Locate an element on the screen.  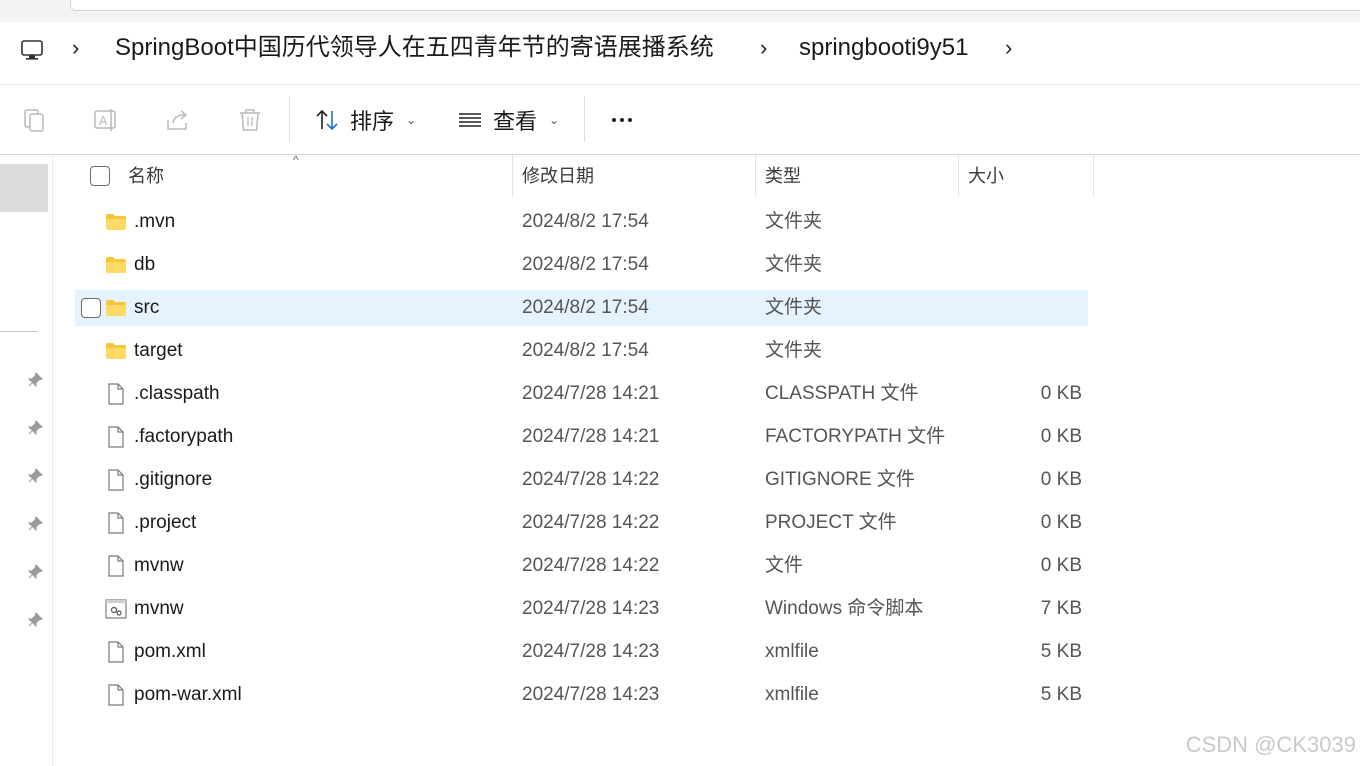
view-label: 查看 is located at coordinates (515, 121).